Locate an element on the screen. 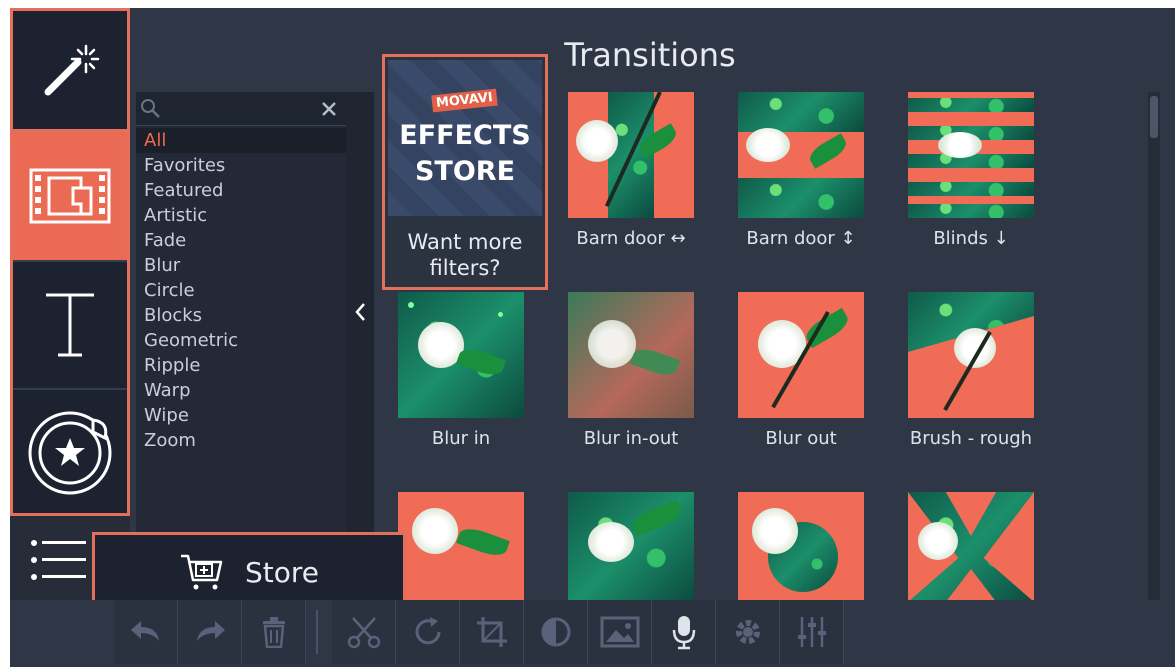 This screenshot has width=1175, height=667. magic-wand-icon is located at coordinates (72, 70).